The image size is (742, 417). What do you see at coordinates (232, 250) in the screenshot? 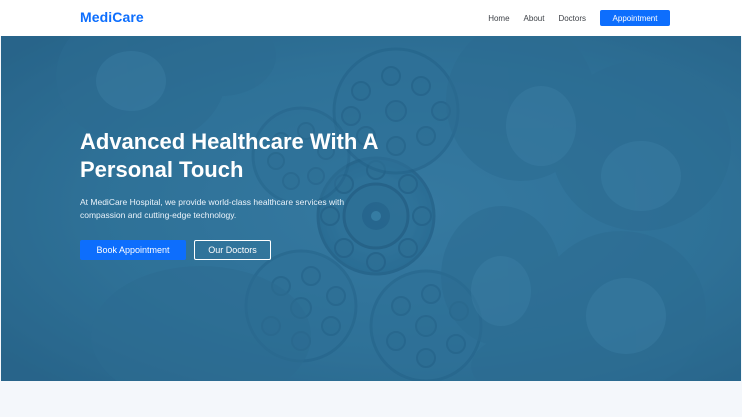
I see `our-doctors-button: Our Doctors` at bounding box center [232, 250].